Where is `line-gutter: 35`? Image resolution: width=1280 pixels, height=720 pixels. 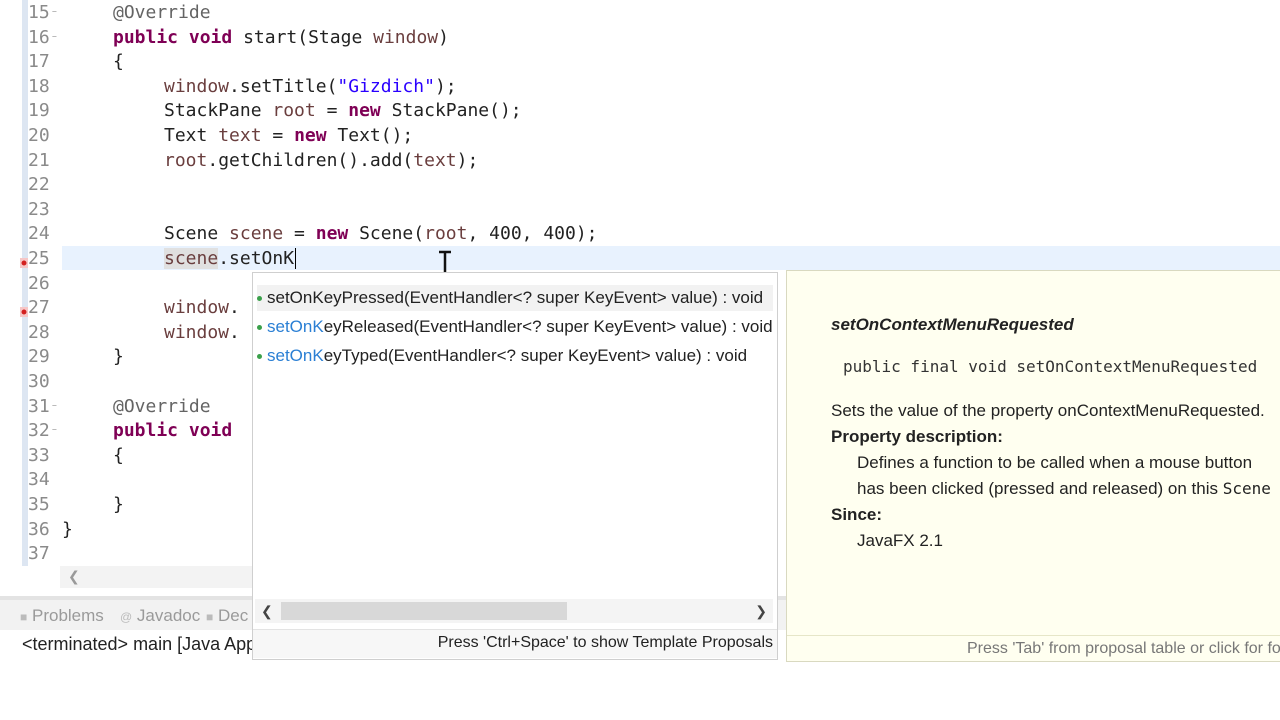 line-gutter: 35 is located at coordinates (30, 505).